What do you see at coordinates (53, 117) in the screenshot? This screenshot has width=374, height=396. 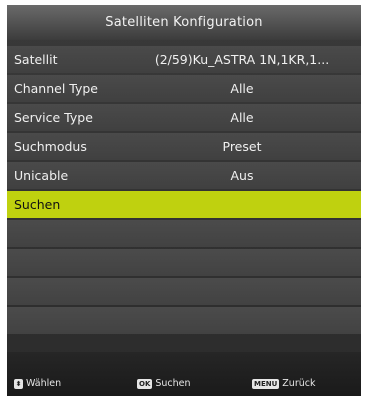 I see `menu-item-label: Service Type` at bounding box center [53, 117].